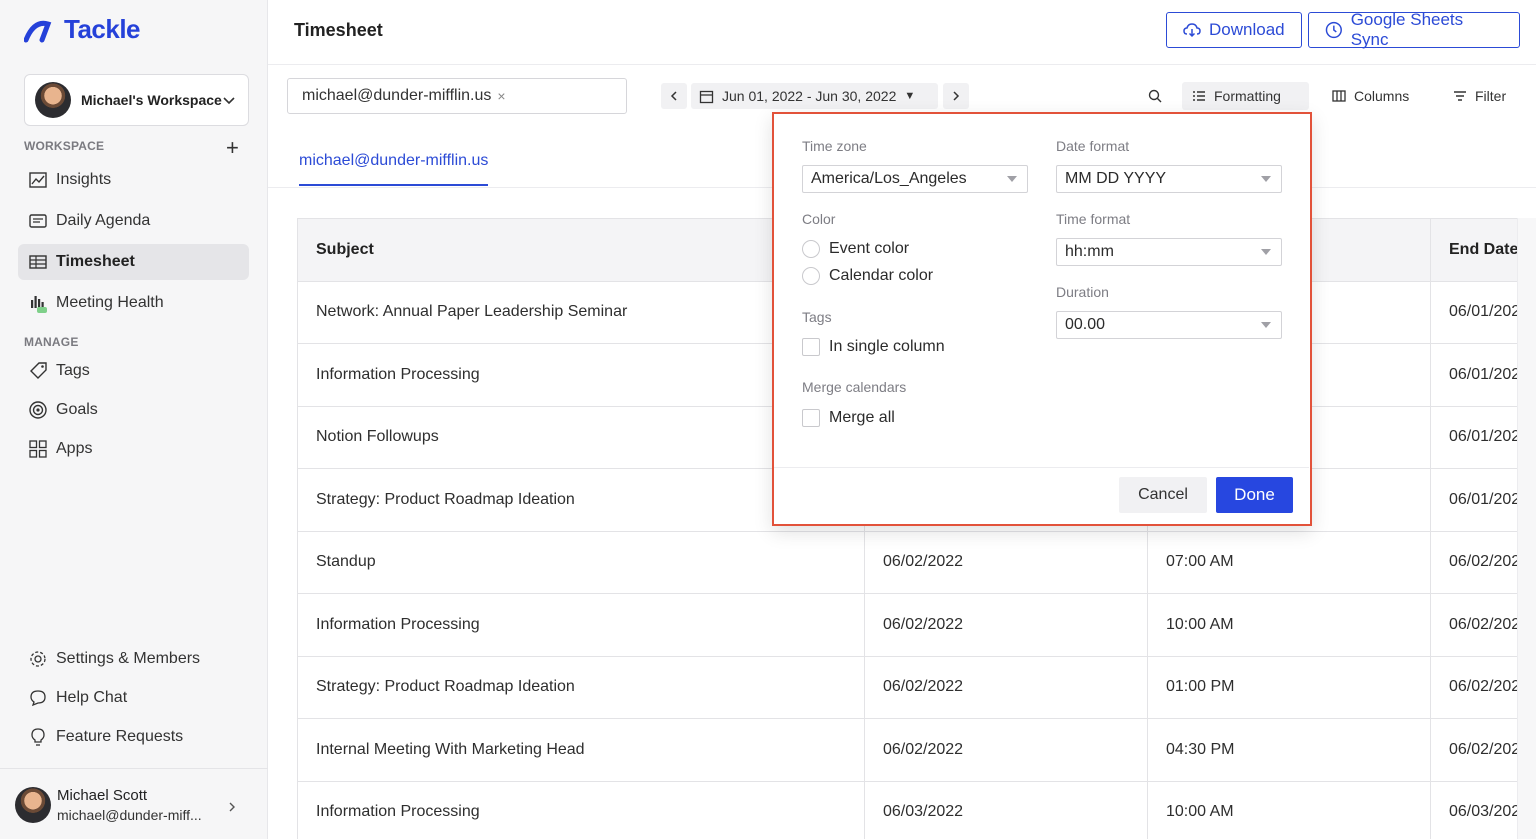  What do you see at coordinates (1163, 495) in the screenshot?
I see `cancel-button: Cancel` at bounding box center [1163, 495].